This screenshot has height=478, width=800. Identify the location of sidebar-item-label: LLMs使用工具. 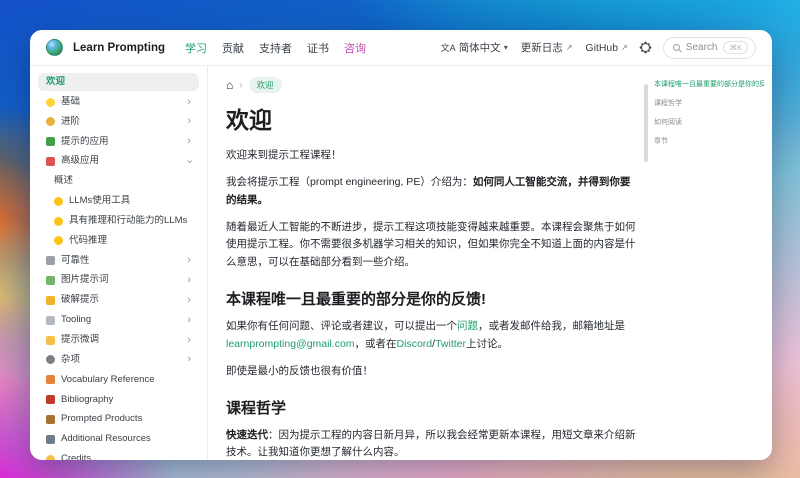
(100, 201).